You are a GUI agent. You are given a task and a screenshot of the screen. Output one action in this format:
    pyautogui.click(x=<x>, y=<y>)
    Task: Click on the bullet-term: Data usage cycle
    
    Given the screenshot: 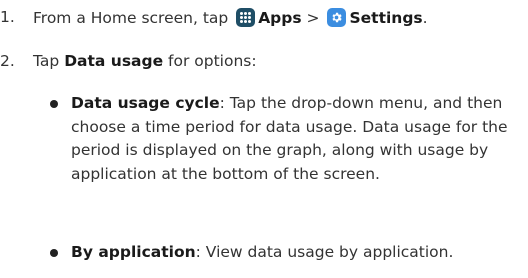 What is the action you would take?
    pyautogui.click(x=145, y=103)
    